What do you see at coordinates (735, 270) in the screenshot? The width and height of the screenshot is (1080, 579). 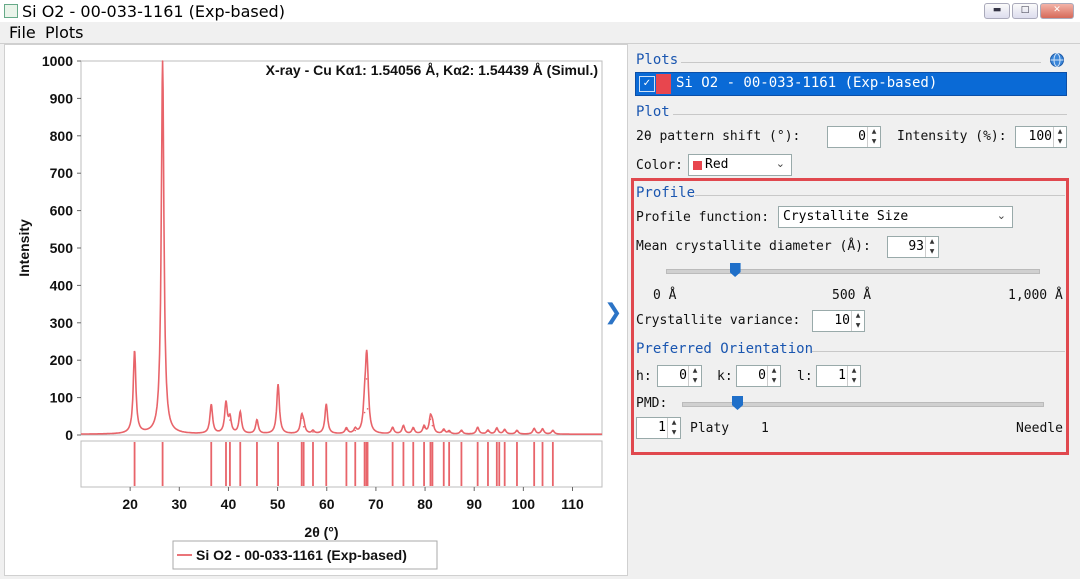 I see `diameter-slider-thumb` at bounding box center [735, 270].